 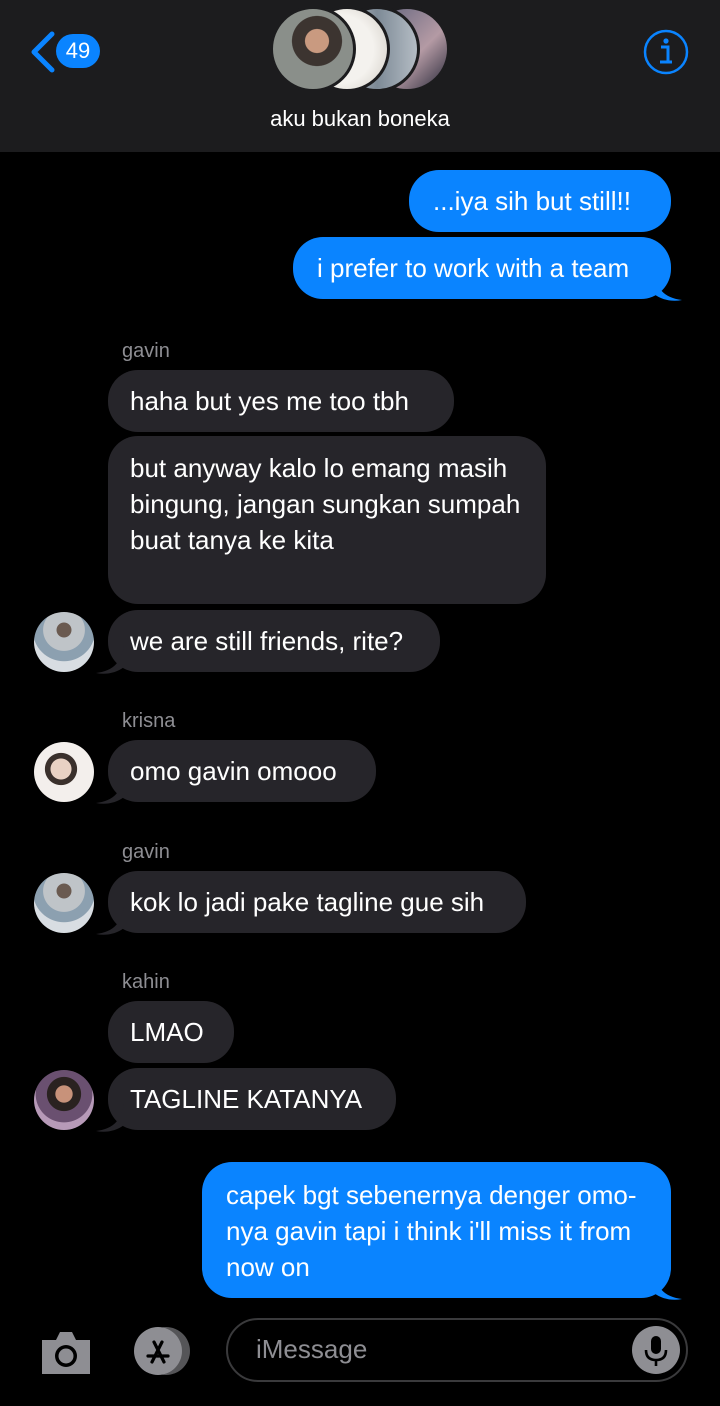 What do you see at coordinates (360, 50) in the screenshot?
I see `group-avatars` at bounding box center [360, 50].